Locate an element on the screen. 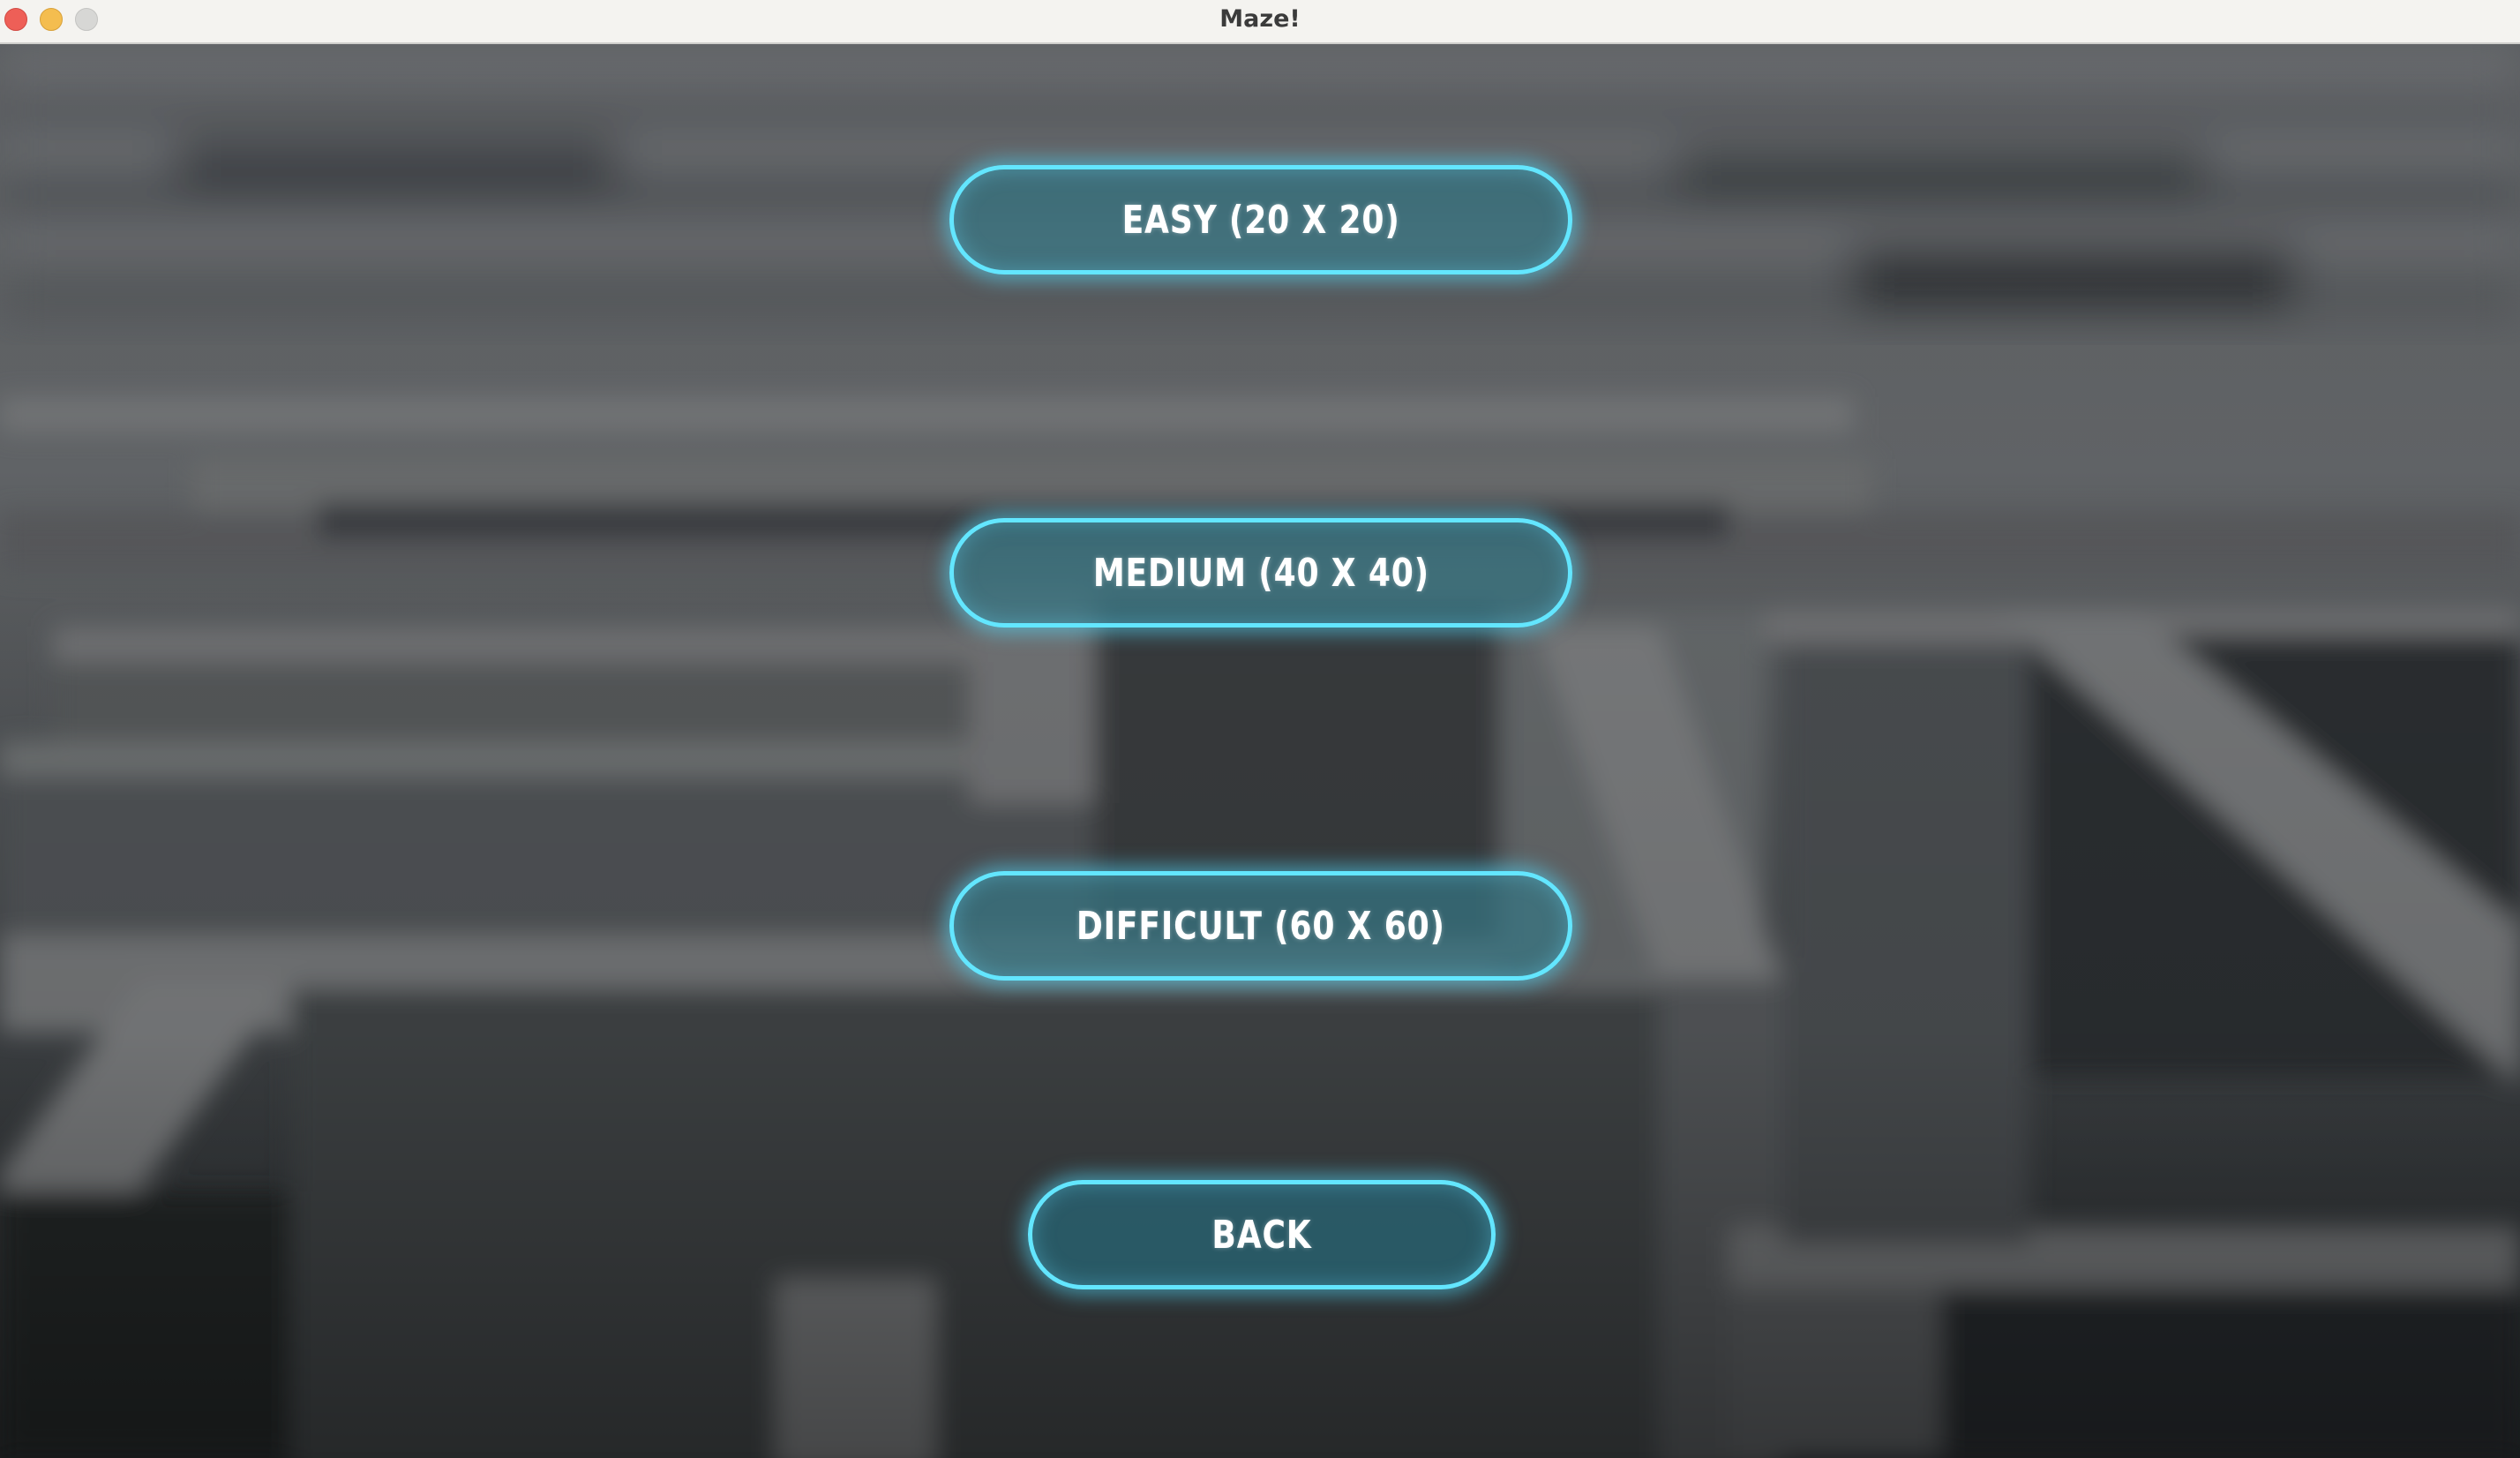 The width and height of the screenshot is (2520, 1458). medium-difficulty-label: MEDIUM (40 X 40) is located at coordinates (1260, 573).